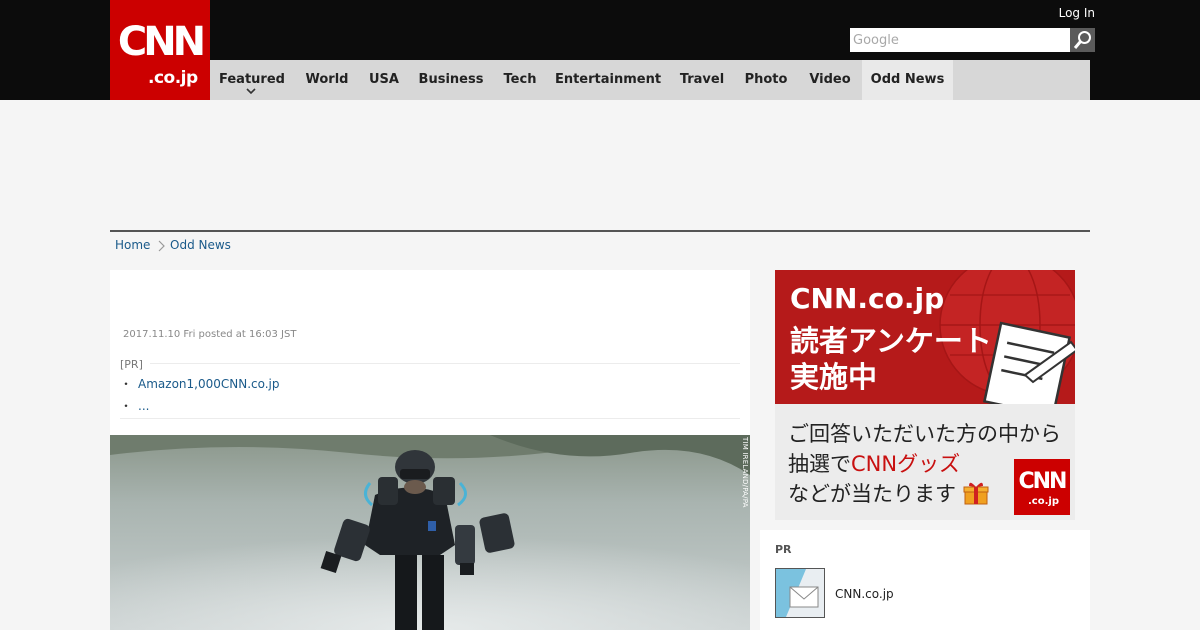  What do you see at coordinates (864, 594) in the screenshot?
I see `pr-item-title: CNN.co.jp` at bounding box center [864, 594].